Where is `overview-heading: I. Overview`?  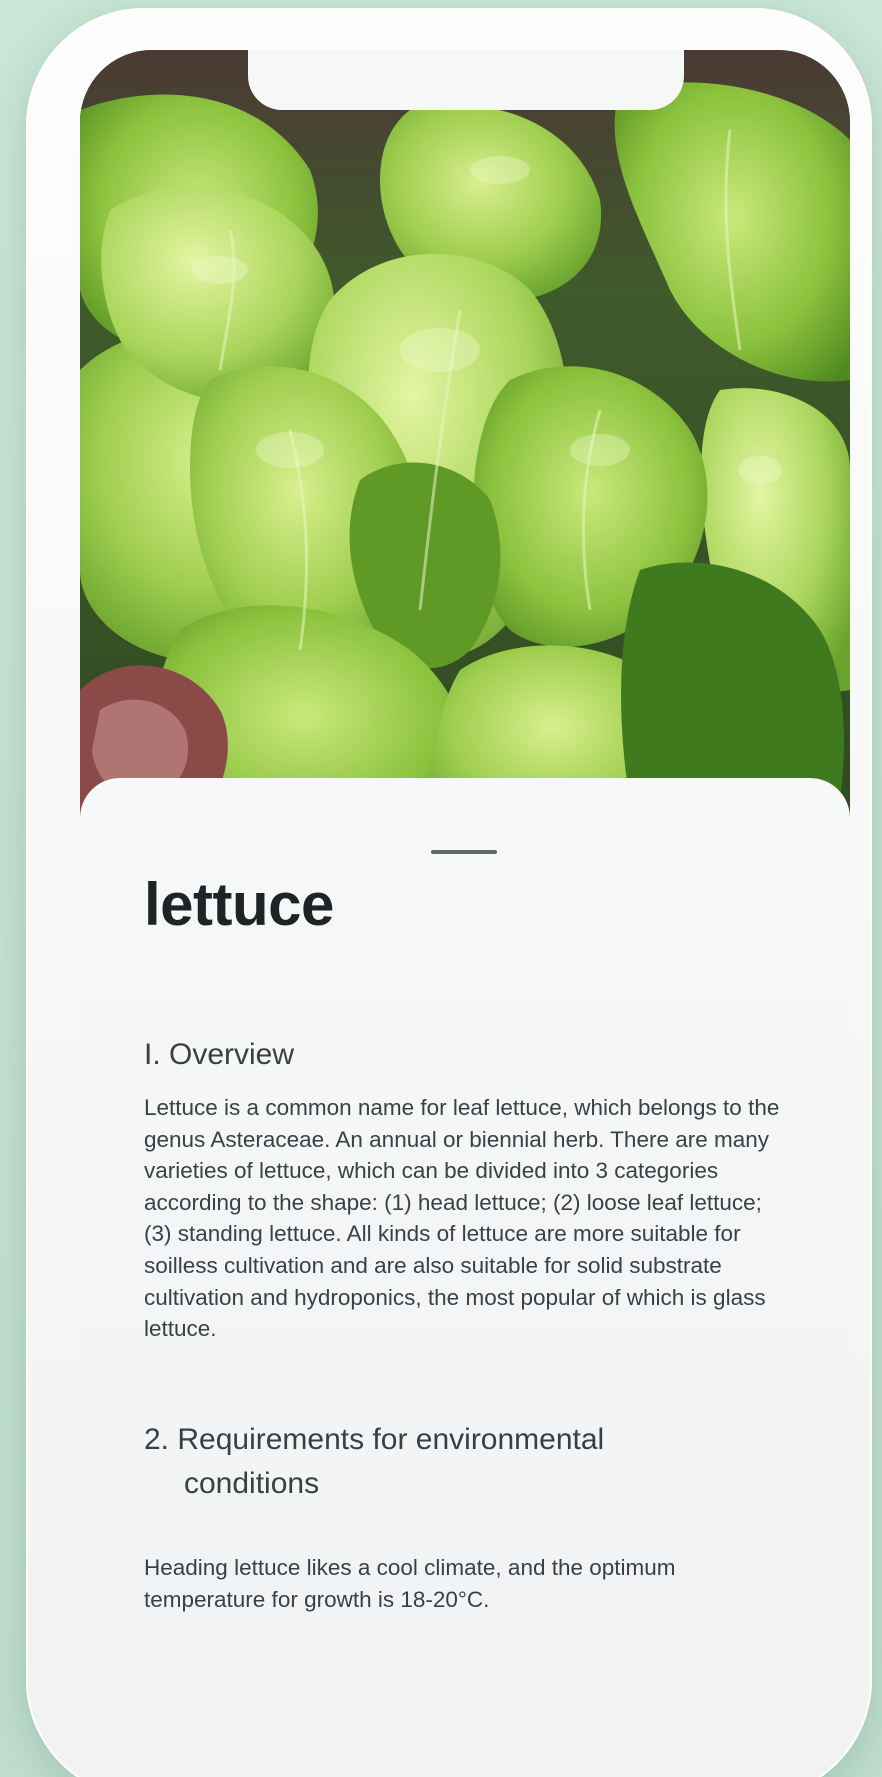 overview-heading: I. Overview is located at coordinates (219, 1054).